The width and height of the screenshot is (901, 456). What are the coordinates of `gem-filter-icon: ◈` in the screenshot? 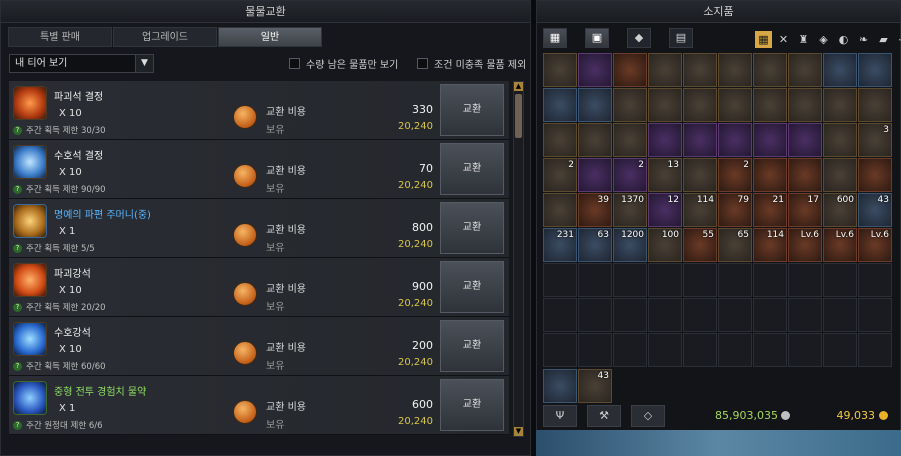 It's located at (823, 39).